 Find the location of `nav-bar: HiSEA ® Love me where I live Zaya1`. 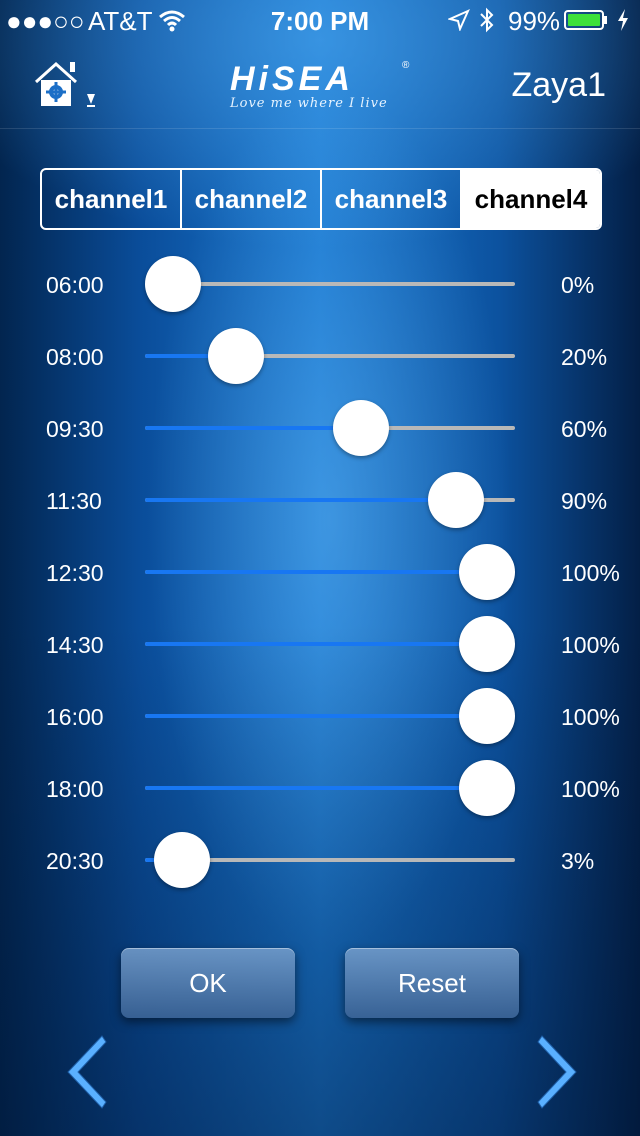

nav-bar: HiSEA ® Love me where I live Zaya1 is located at coordinates (320, 84).